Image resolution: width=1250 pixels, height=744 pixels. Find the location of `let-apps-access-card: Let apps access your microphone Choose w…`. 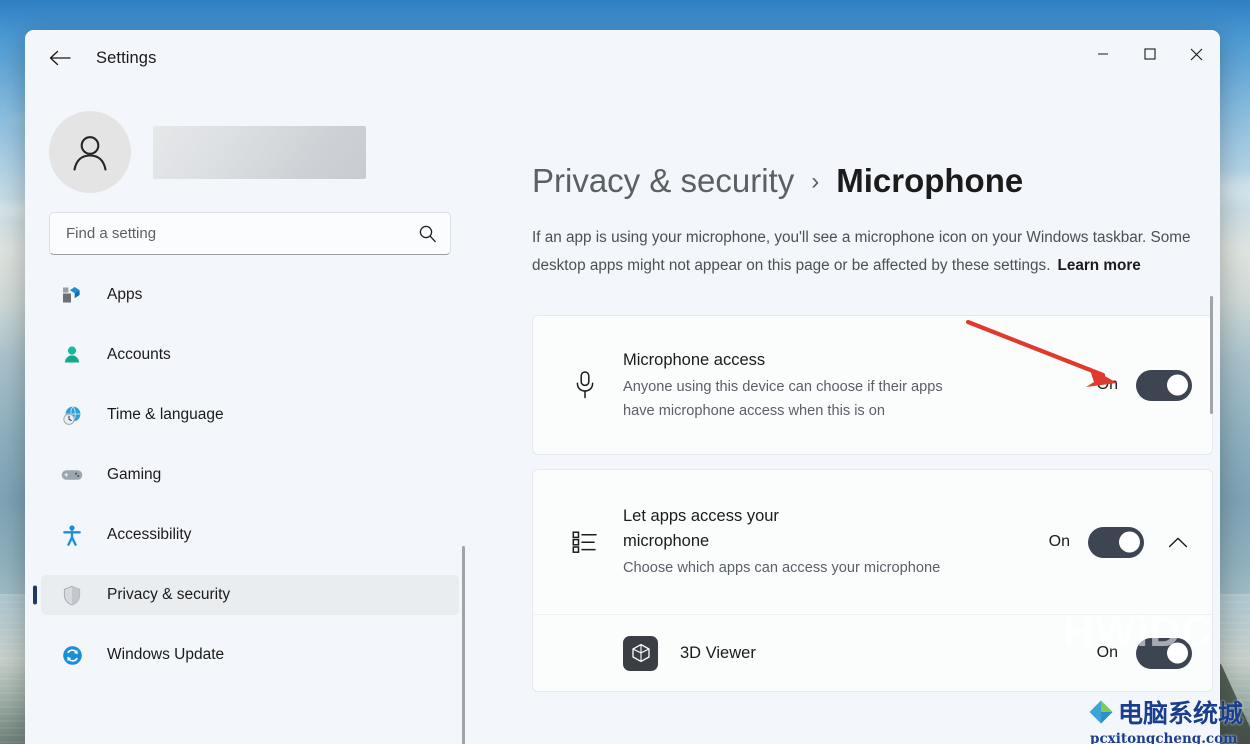

let-apps-access-card: Let apps access your microphone Choose w… is located at coordinates (872, 541).